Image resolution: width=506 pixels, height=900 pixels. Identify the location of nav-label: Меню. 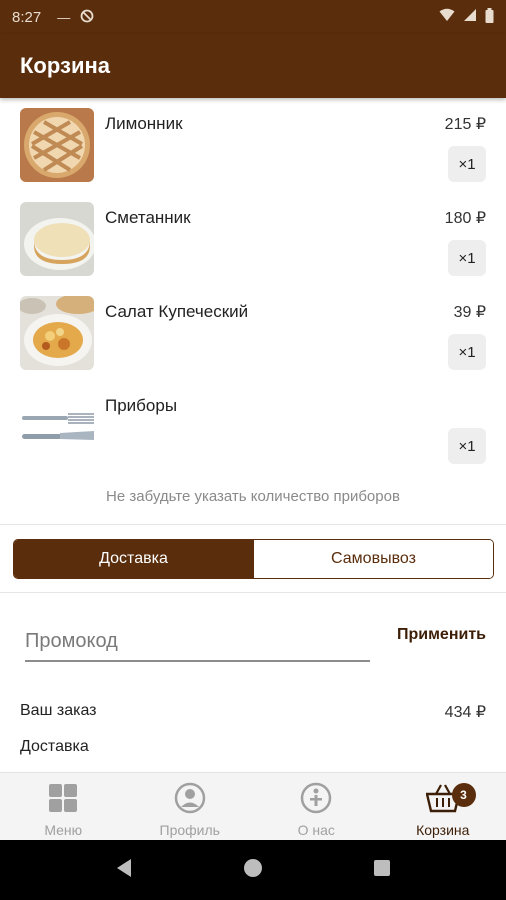
(63, 830).